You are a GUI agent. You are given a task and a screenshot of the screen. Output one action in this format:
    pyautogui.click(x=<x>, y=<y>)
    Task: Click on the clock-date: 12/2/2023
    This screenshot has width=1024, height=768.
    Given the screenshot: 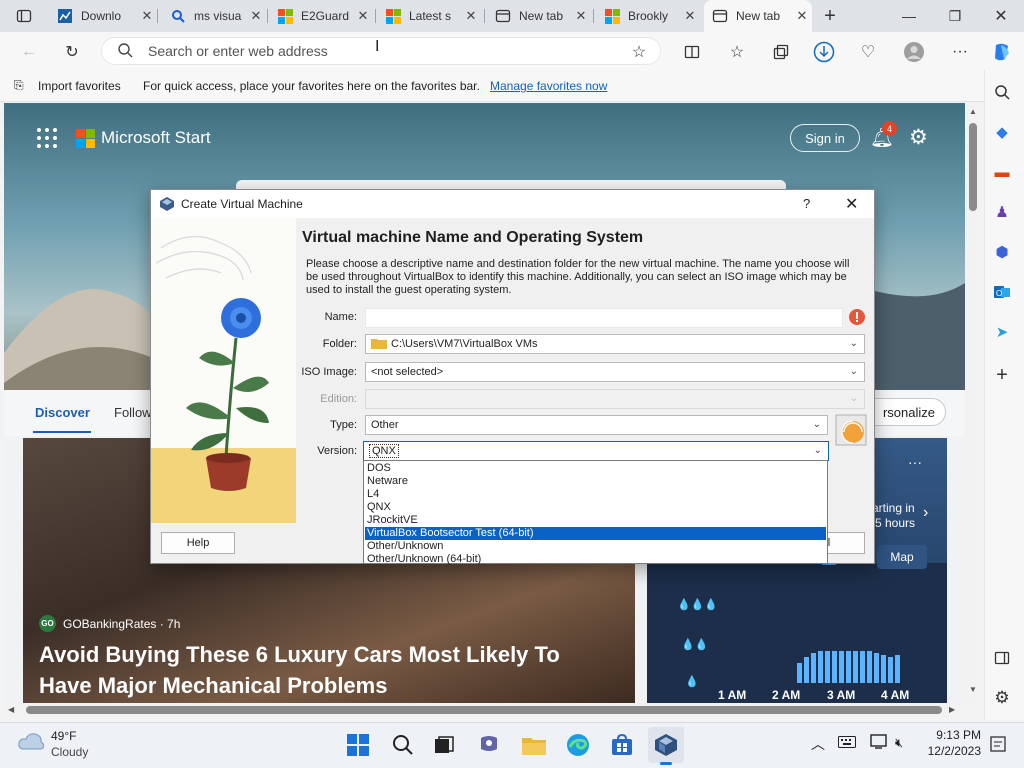 What is the action you would take?
    pyautogui.click(x=951, y=751)
    